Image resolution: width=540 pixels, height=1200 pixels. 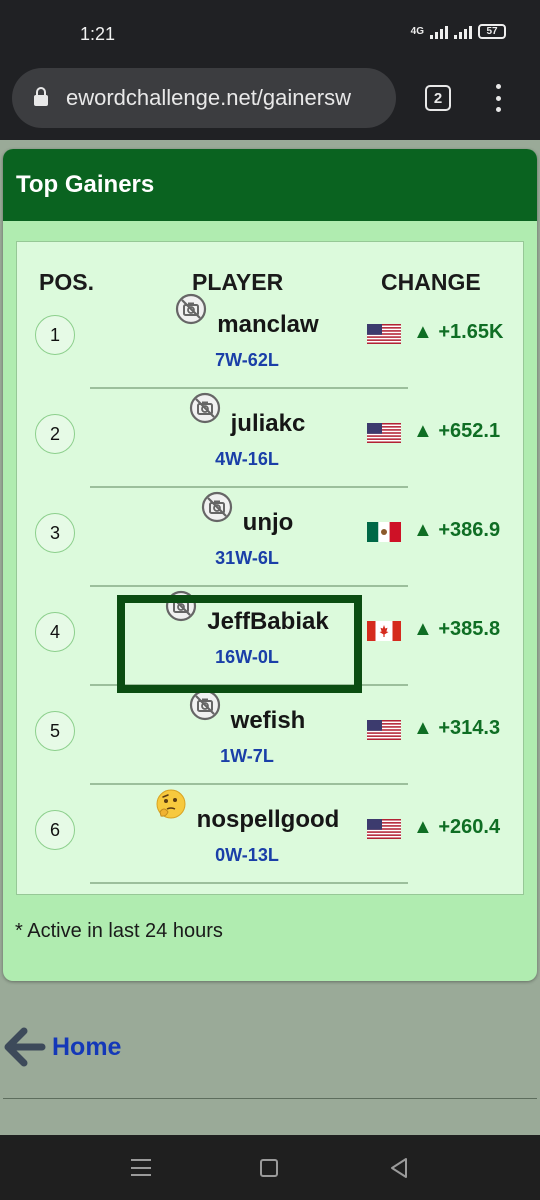 What do you see at coordinates (384, 532) in the screenshot?
I see `flag-mx-icon` at bounding box center [384, 532].